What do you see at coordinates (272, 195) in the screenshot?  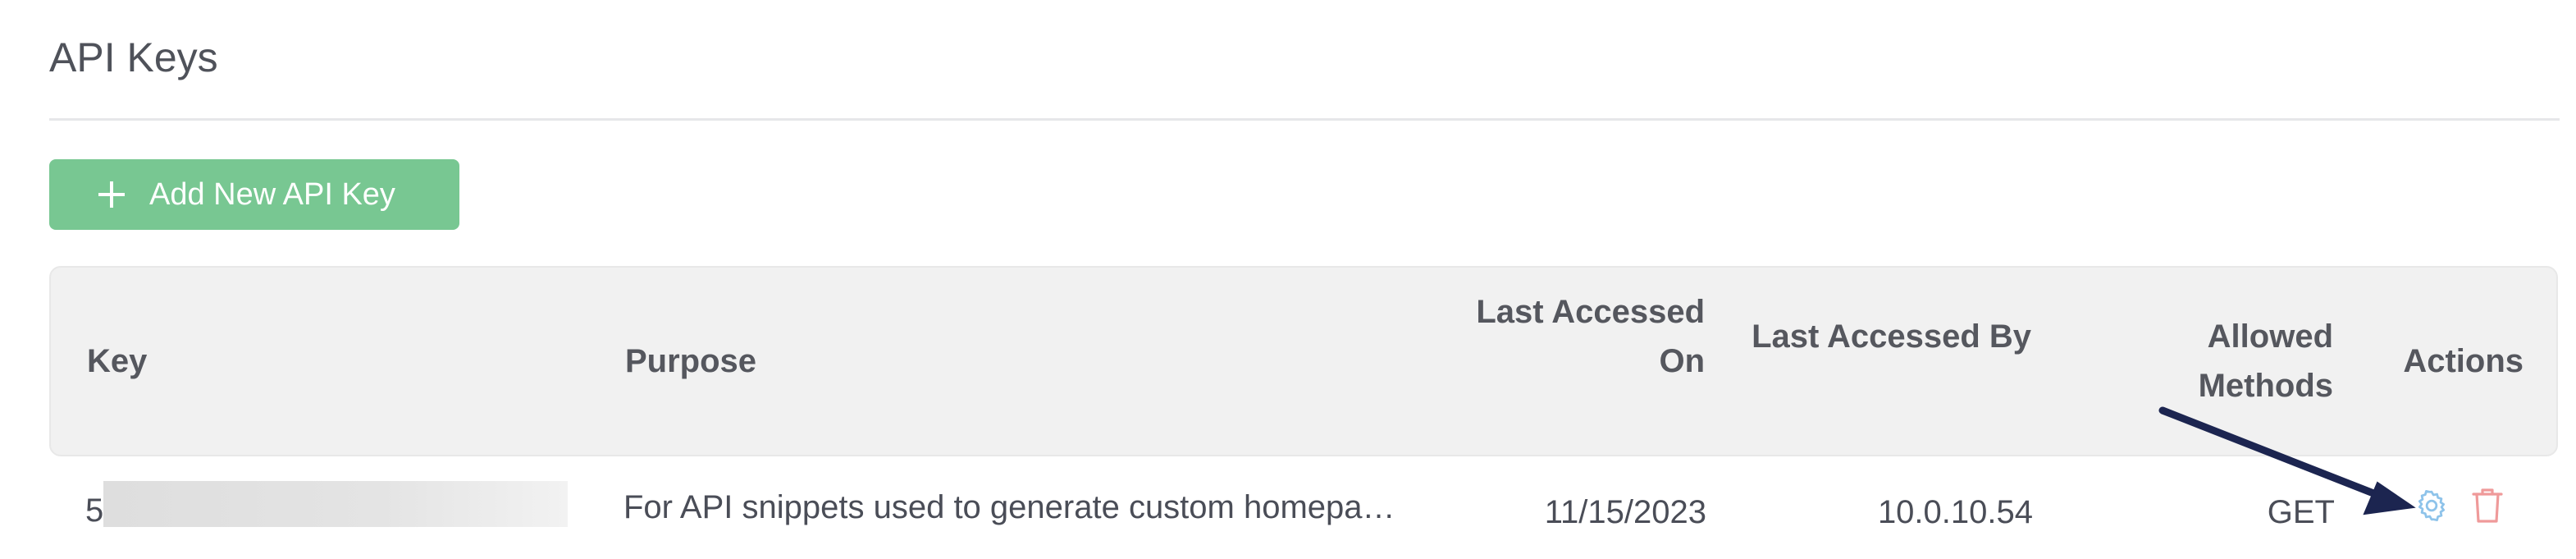 I see `add-new-api-key-label: Add New API Key` at bounding box center [272, 195].